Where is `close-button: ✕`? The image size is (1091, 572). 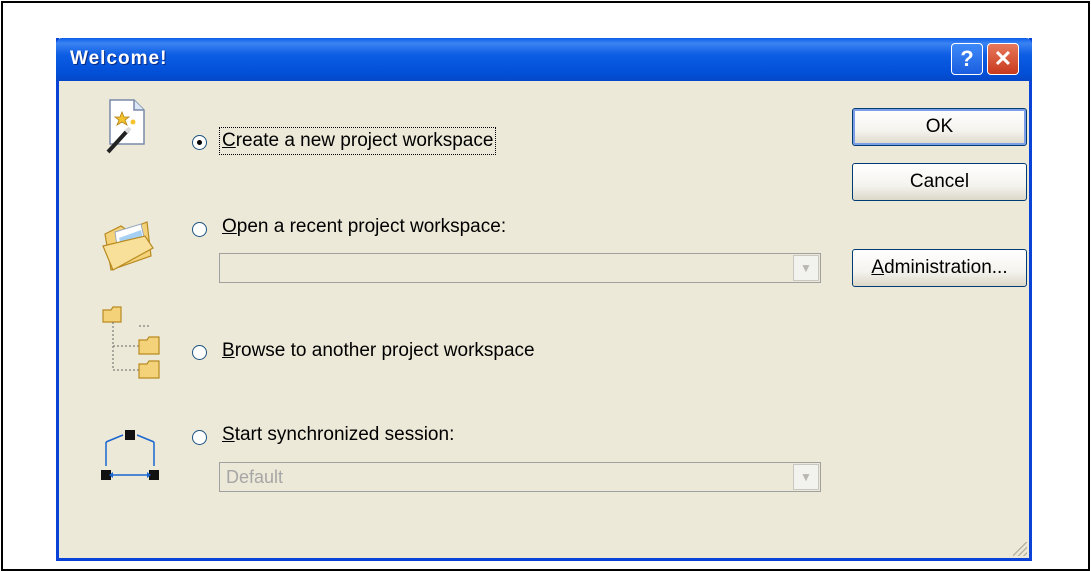 close-button: ✕ is located at coordinates (1003, 59).